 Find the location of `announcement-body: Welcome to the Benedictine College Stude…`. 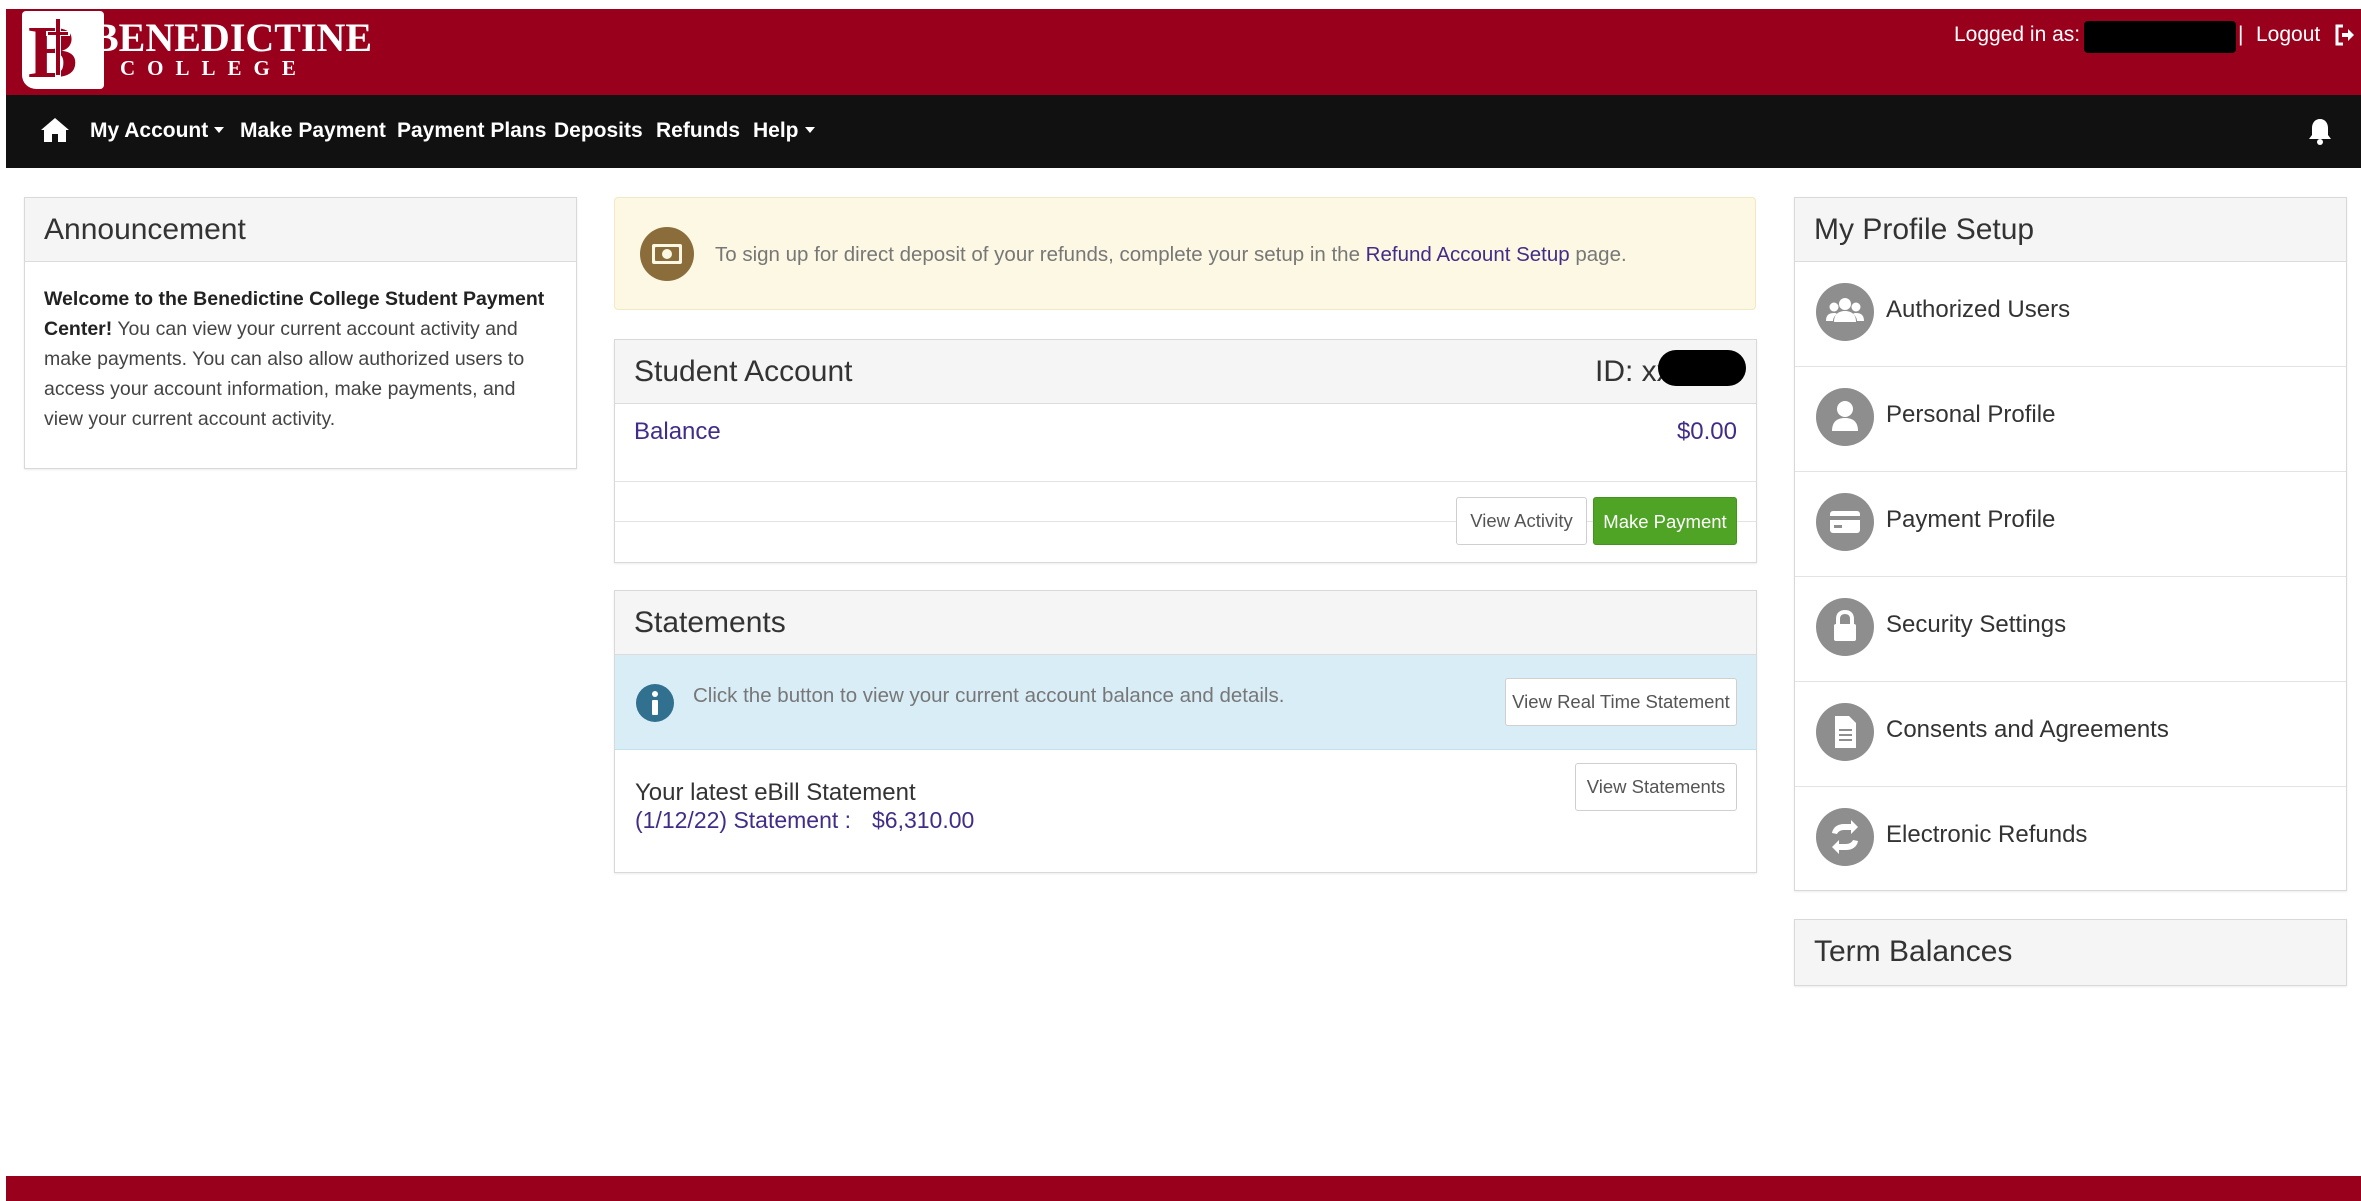

announcement-body: Welcome to the Benedictine College Stude… is located at coordinates (300, 348).